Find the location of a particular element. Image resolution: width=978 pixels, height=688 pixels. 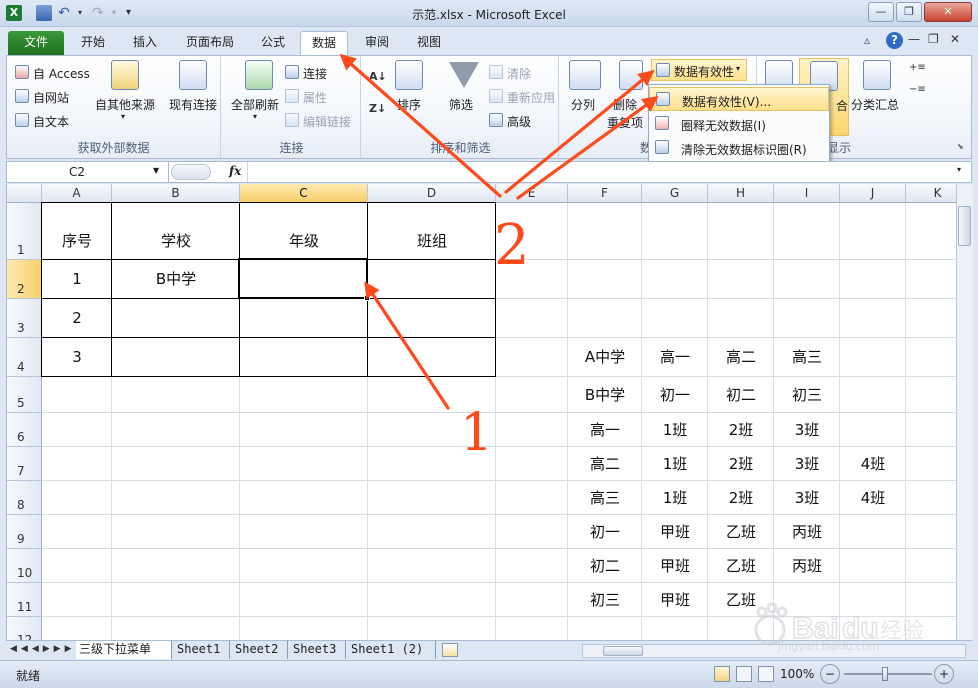

cell-f6: 高一 is located at coordinates (605, 430).